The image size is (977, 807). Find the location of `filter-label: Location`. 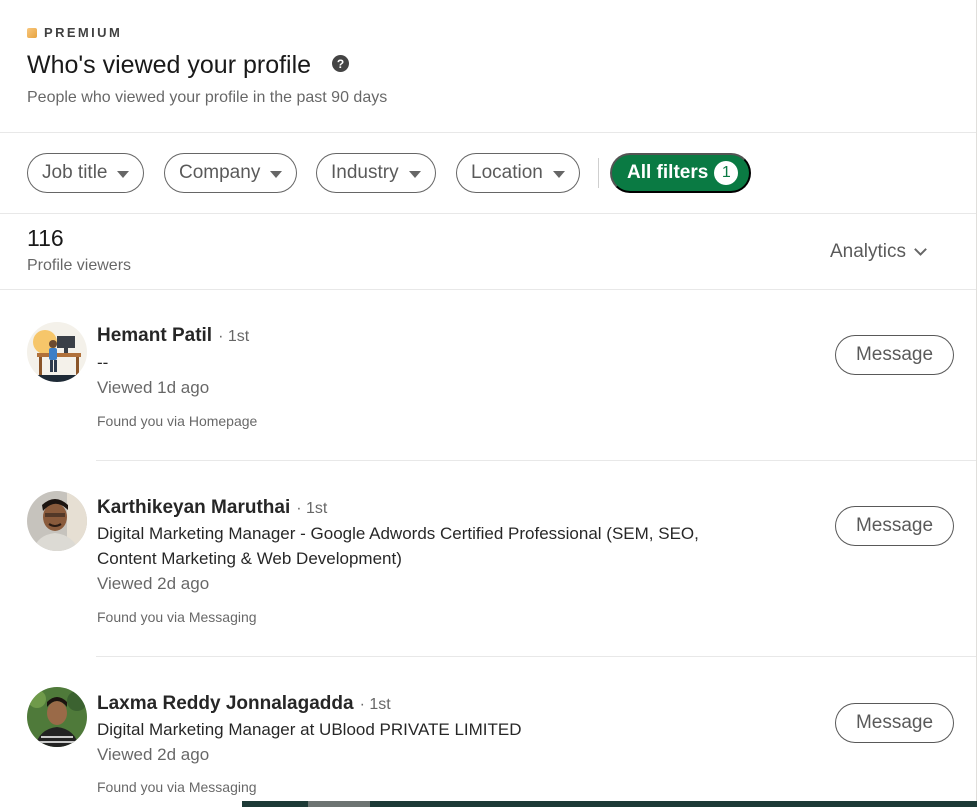

filter-label: Location is located at coordinates (507, 172).